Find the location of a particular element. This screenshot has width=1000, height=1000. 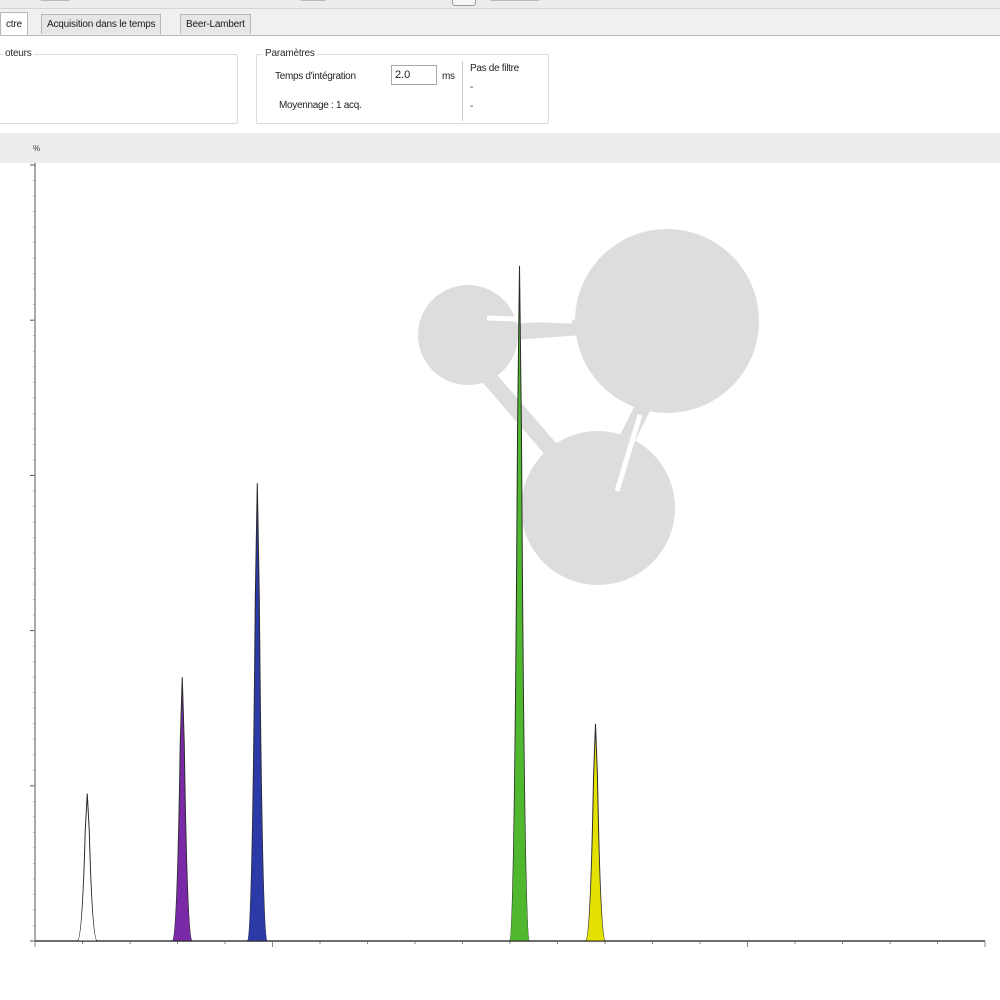

chart-header-bar: % is located at coordinates (500, 148).